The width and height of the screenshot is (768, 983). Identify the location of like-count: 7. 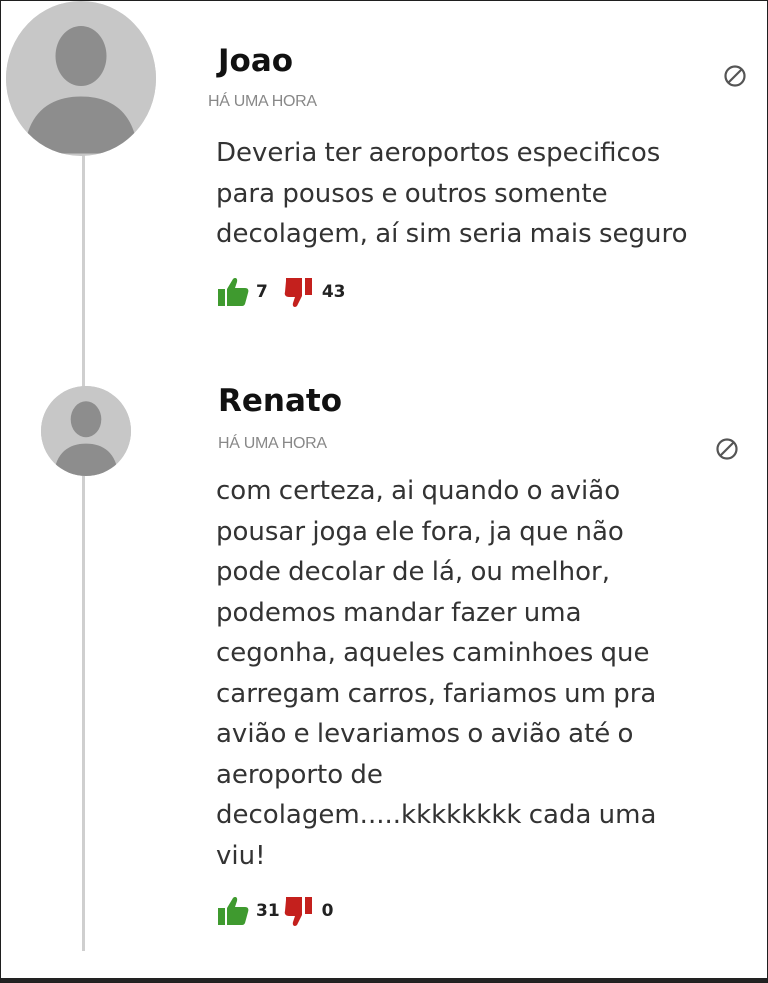
(262, 291).